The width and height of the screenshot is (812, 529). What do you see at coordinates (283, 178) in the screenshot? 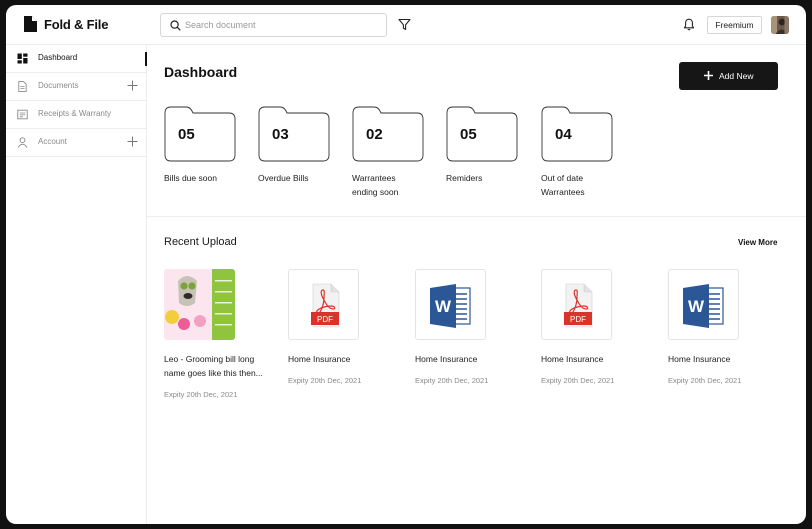
I see `stat-label-line: Overdue Bills` at bounding box center [283, 178].